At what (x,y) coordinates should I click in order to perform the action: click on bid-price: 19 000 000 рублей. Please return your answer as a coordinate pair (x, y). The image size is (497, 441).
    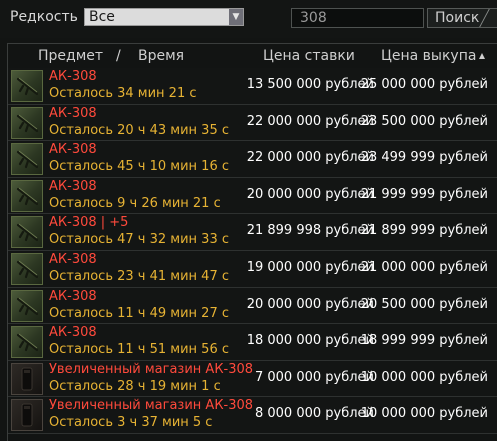
    Looking at the image, I should click on (310, 267).